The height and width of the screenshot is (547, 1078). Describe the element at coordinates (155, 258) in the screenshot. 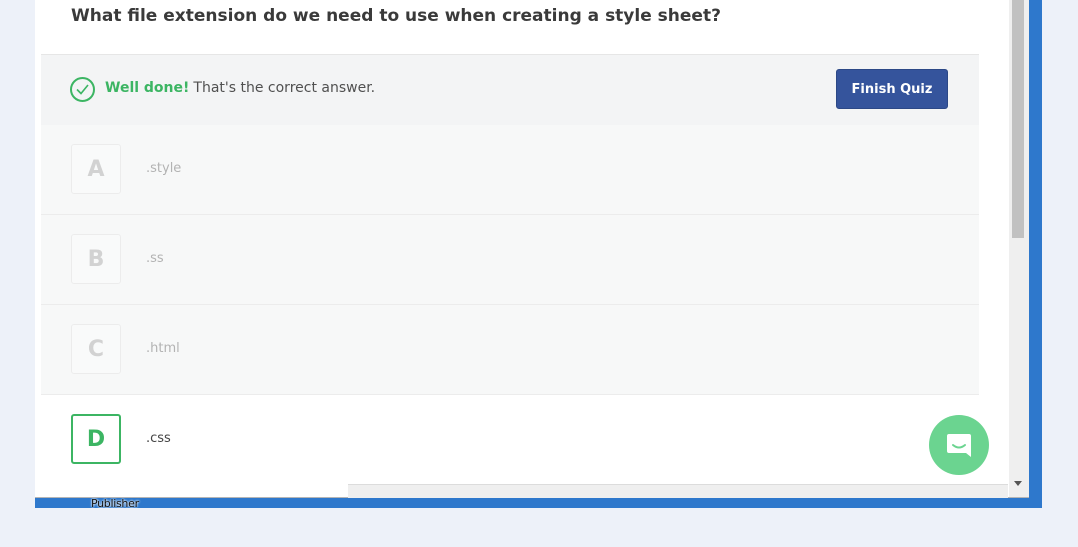

I see `option-text: .ss` at that location.